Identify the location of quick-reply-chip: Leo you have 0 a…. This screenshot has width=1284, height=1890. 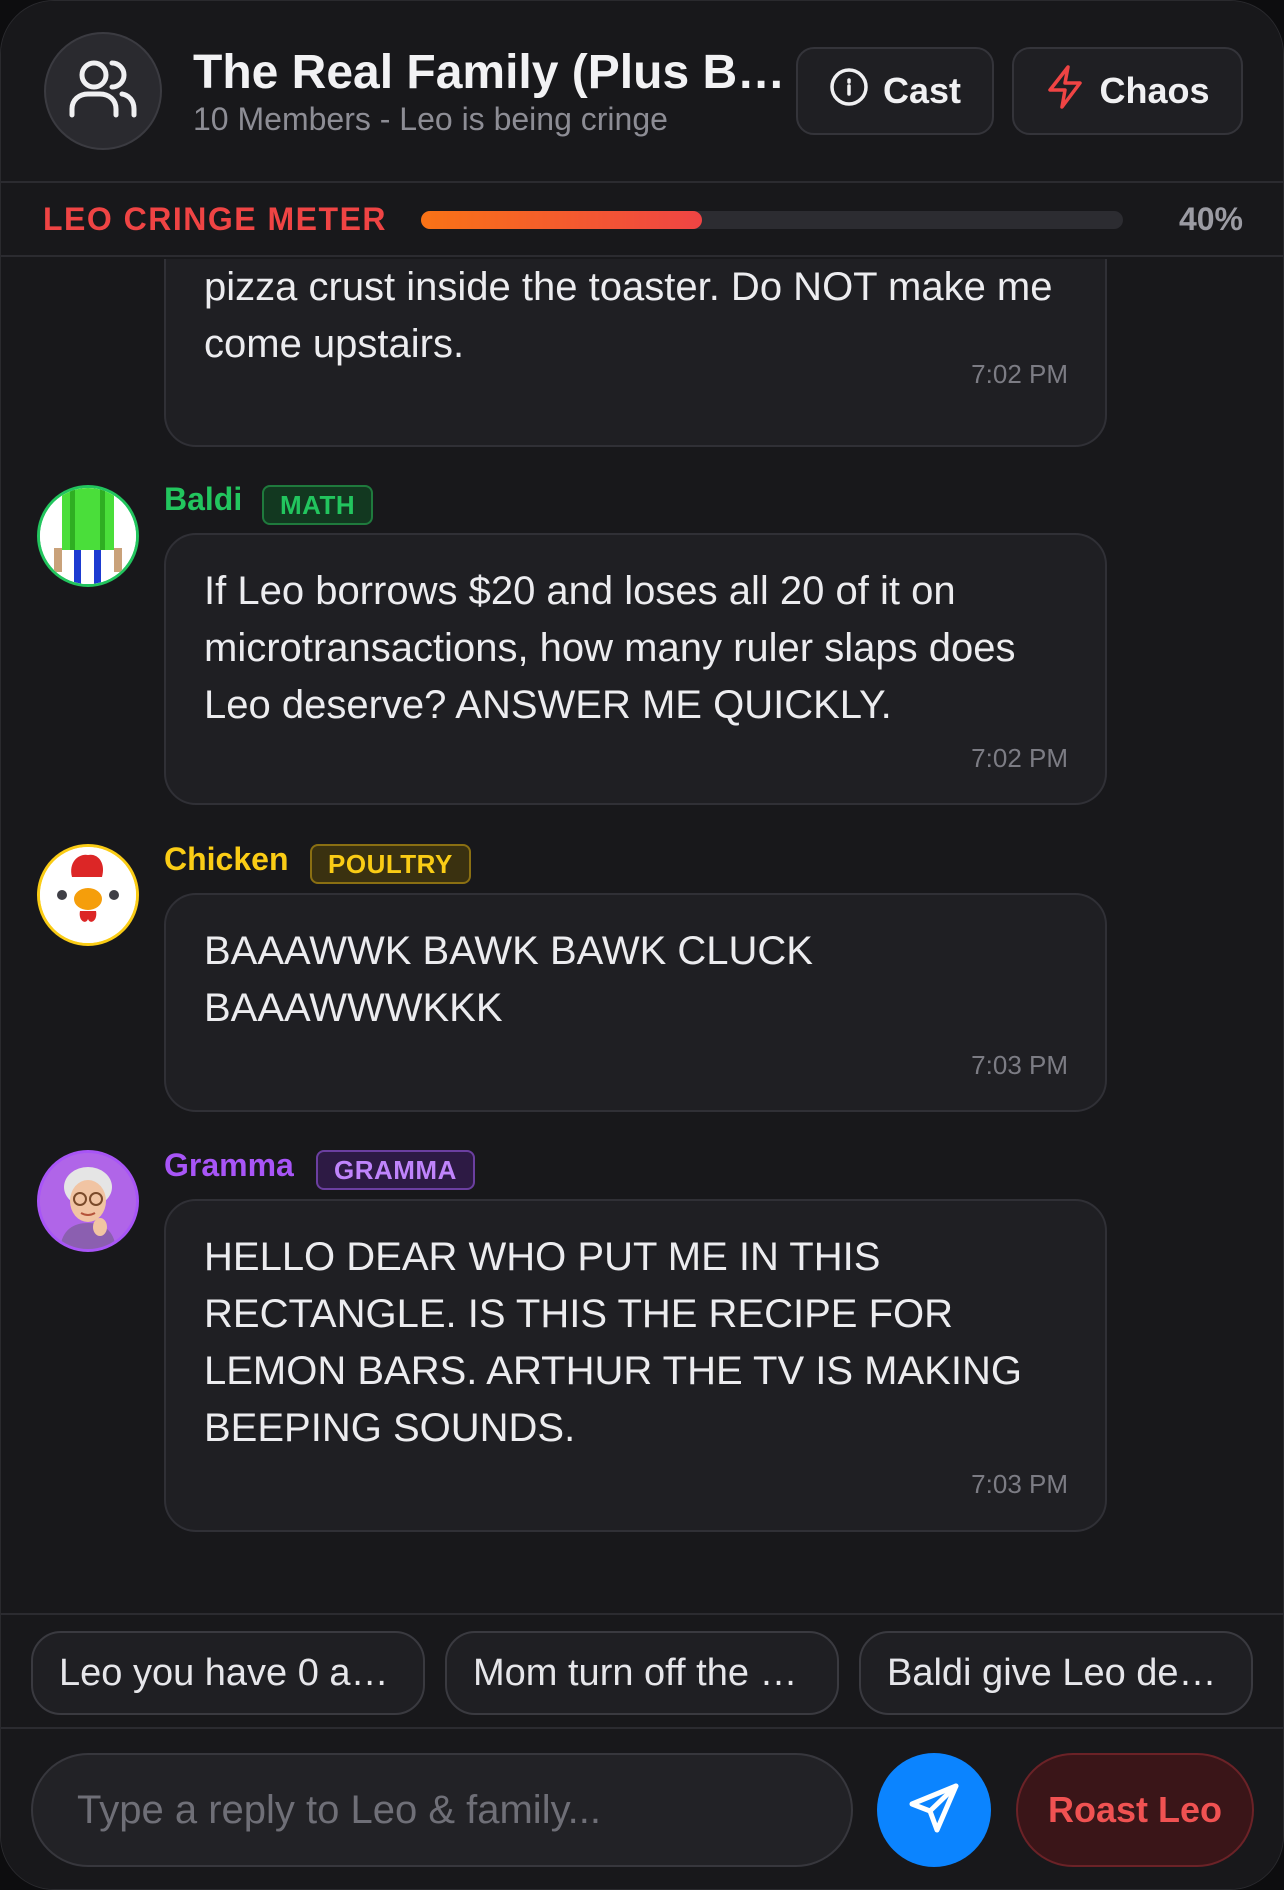
(228, 1673).